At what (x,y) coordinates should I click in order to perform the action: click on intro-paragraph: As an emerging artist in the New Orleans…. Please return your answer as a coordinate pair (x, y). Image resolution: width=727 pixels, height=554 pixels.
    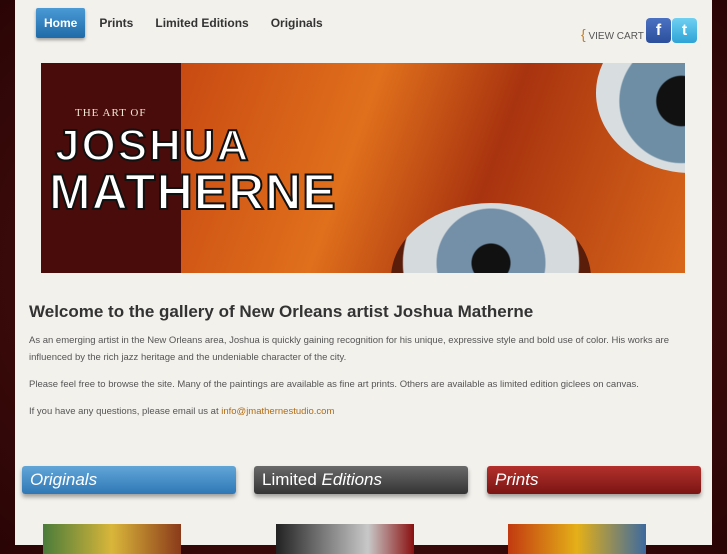
    Looking at the image, I should click on (349, 349).